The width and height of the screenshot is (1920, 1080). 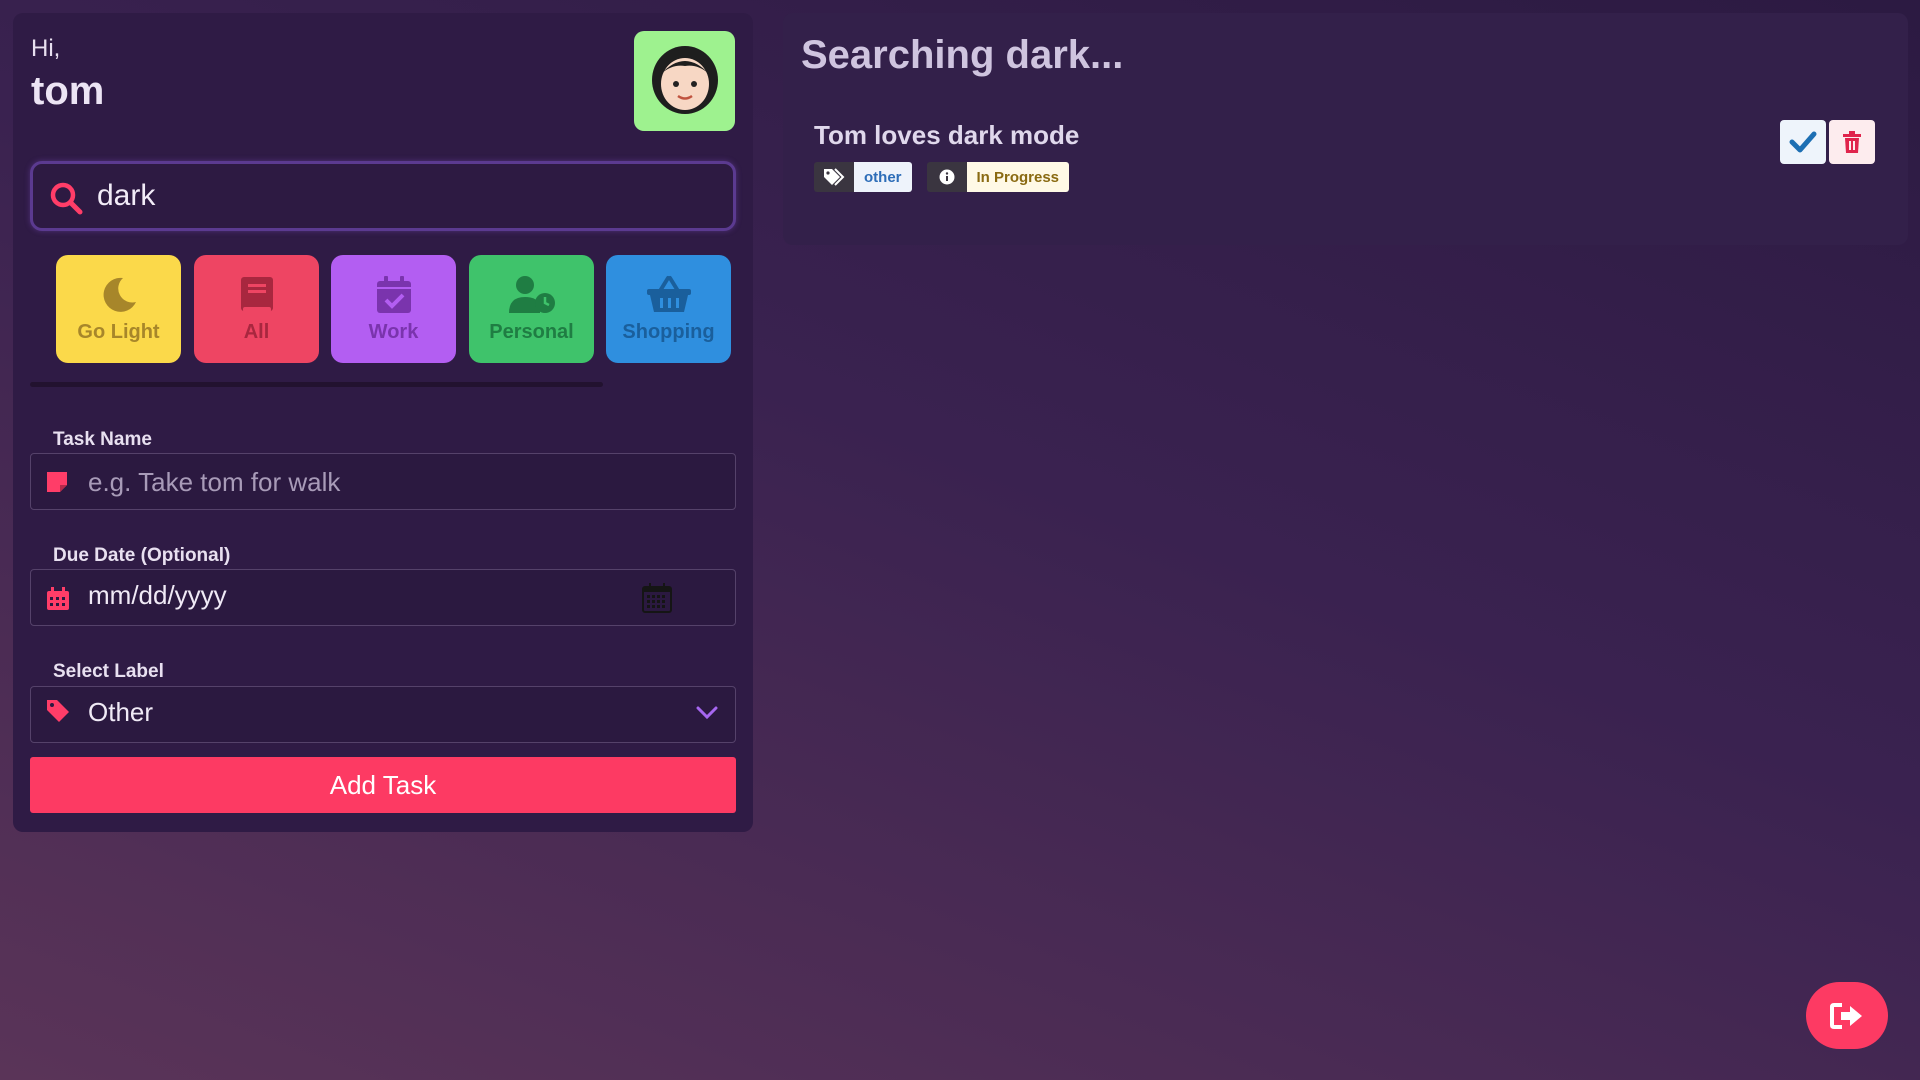 What do you see at coordinates (121, 712) in the screenshot?
I see `label-select-value: Other` at bounding box center [121, 712].